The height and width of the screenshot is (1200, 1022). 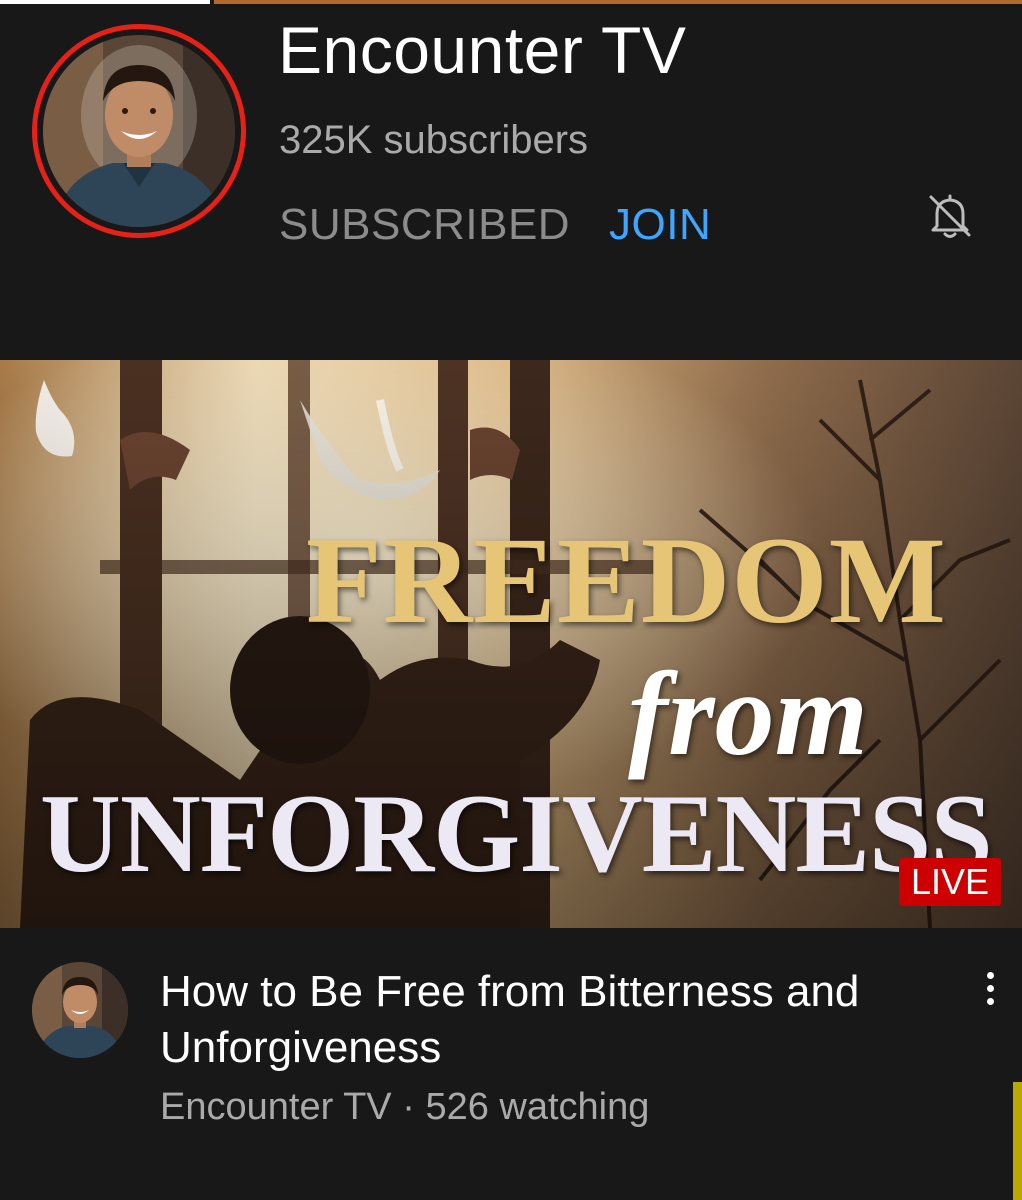 I want to click on join-button: JOIN, so click(x=660, y=225).